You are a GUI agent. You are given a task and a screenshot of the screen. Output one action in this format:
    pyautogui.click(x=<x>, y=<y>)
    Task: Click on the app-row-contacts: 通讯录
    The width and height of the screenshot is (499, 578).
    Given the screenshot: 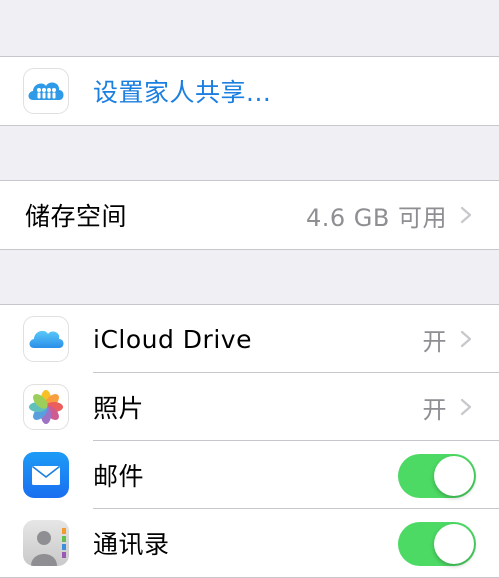 What is the action you would take?
    pyautogui.click(x=249, y=543)
    